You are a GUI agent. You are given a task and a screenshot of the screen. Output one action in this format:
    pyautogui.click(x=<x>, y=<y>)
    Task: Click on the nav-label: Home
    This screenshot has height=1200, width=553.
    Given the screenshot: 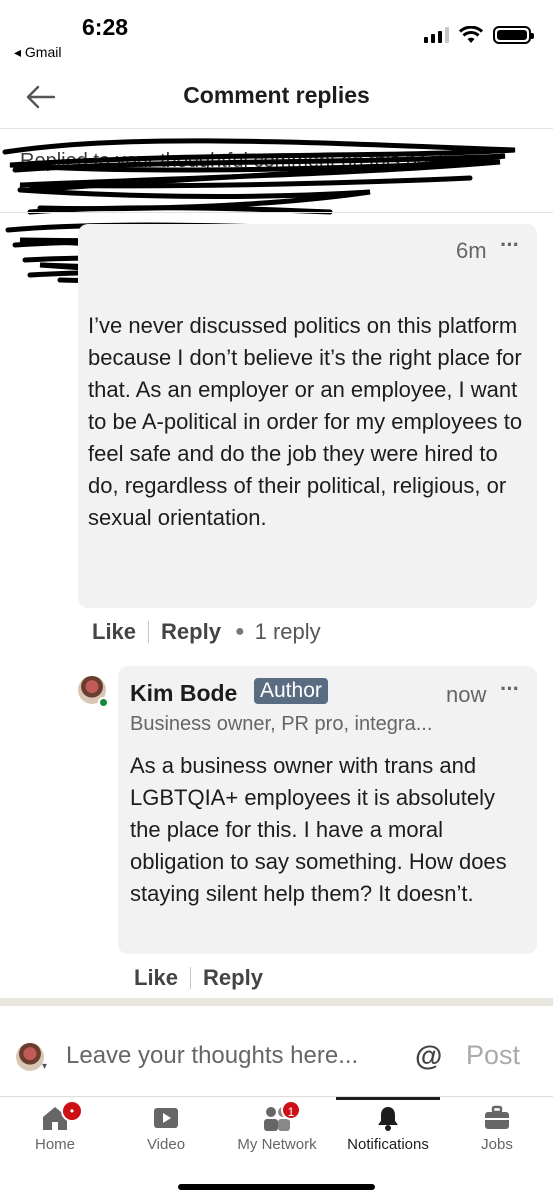 What is the action you would take?
    pyautogui.click(x=54, y=1144)
    